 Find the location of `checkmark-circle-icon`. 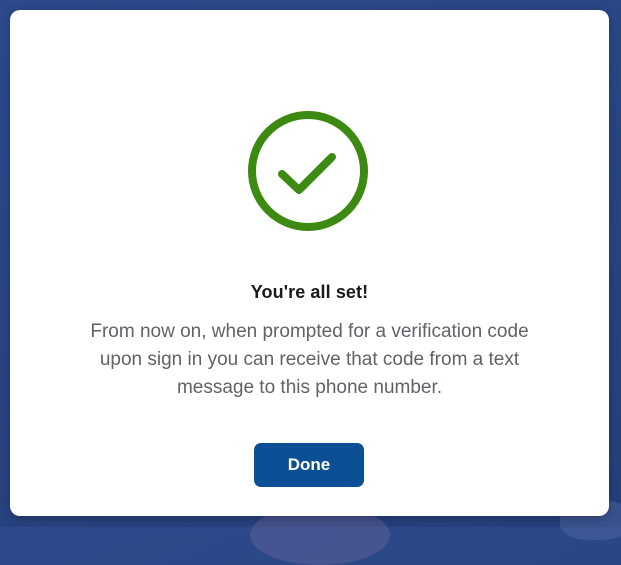

checkmark-circle-icon is located at coordinates (308, 171).